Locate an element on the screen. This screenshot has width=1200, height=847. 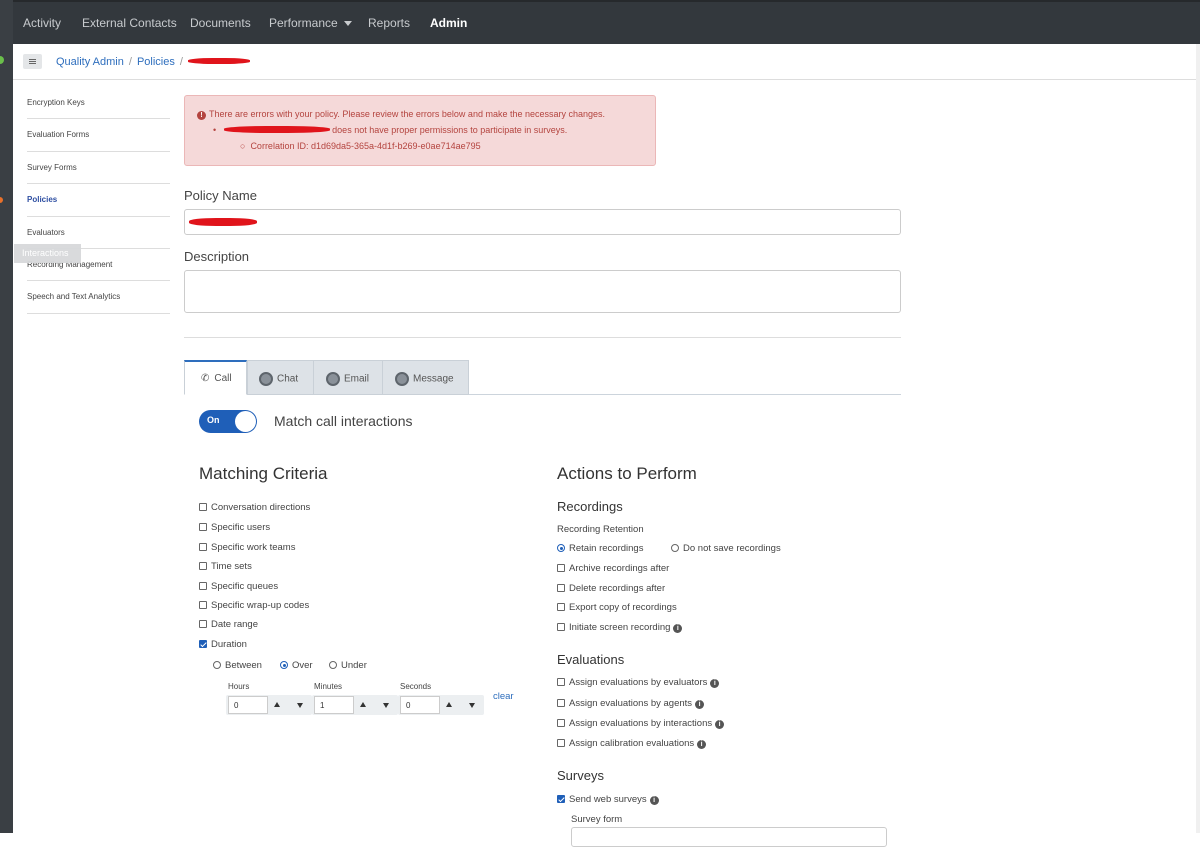
sidebar-item-speech-and-text-analytics: Speech and Text Analytics is located at coordinates (98, 297).